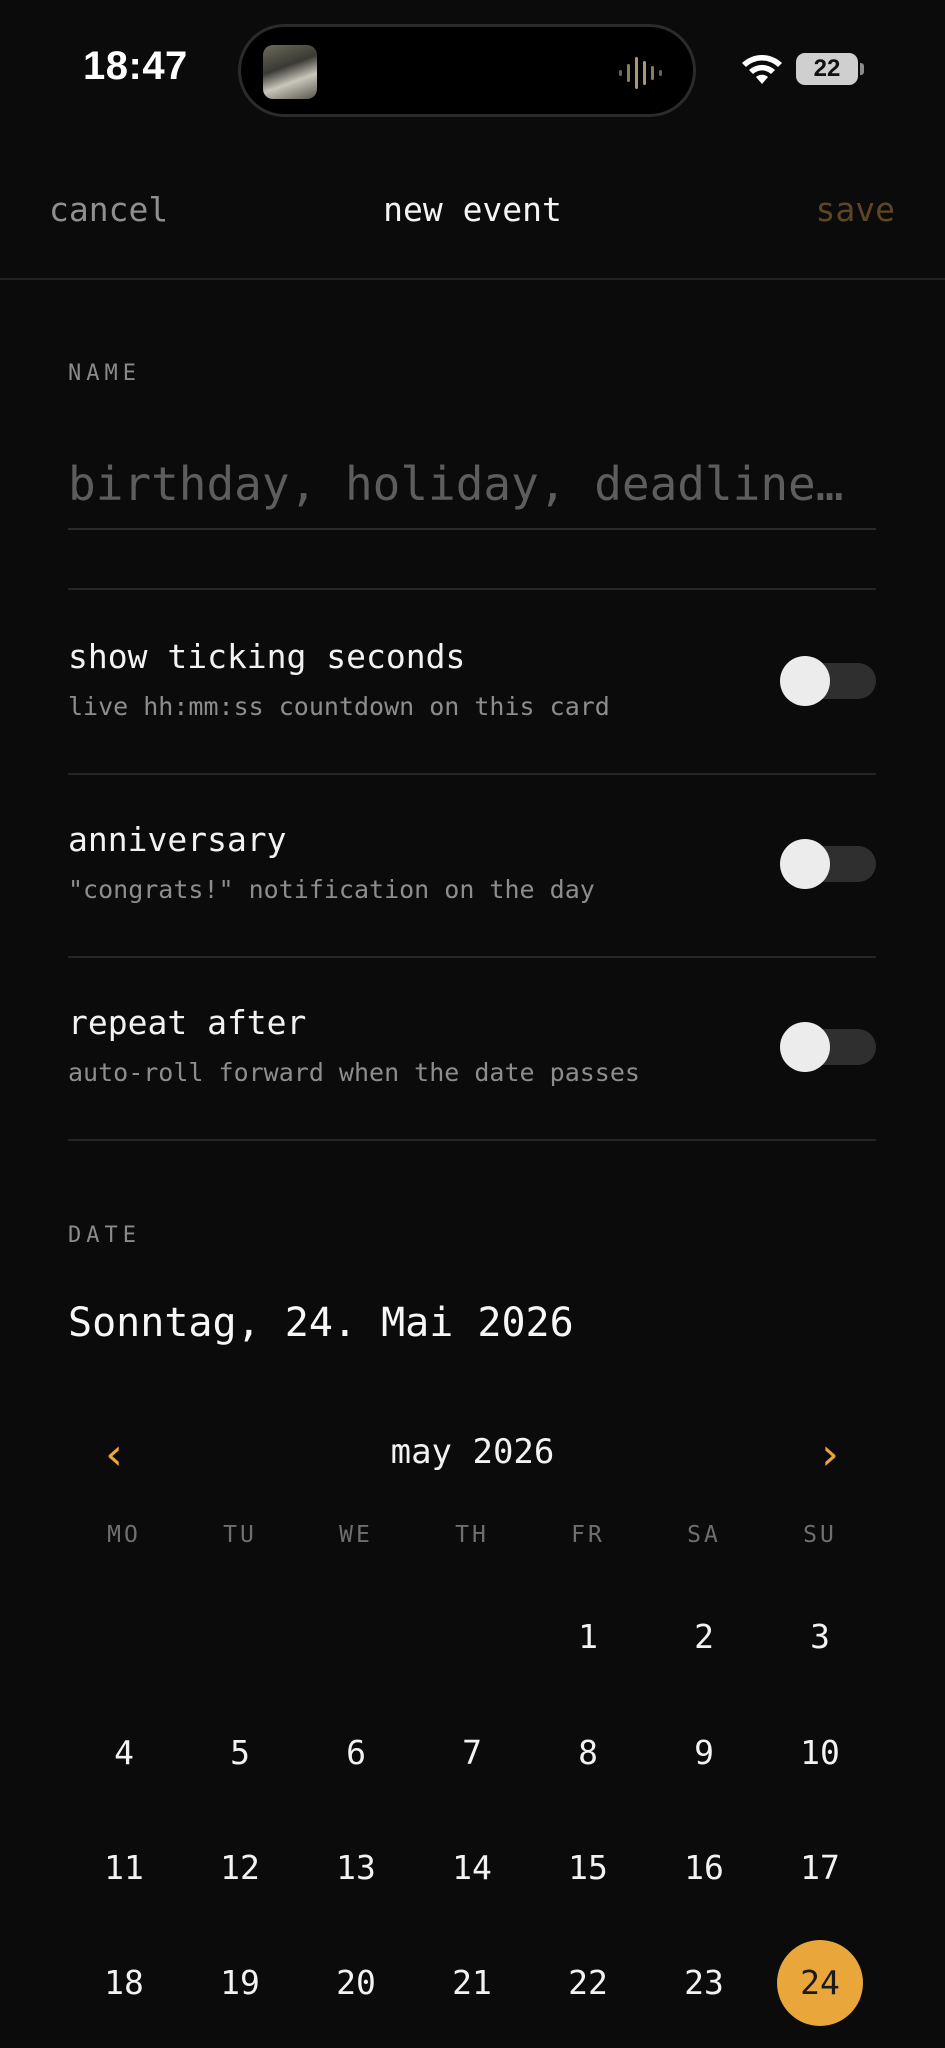 This screenshot has height=2048, width=945. Describe the element at coordinates (640, 73) in the screenshot. I see `audio-waveform-icon` at that location.